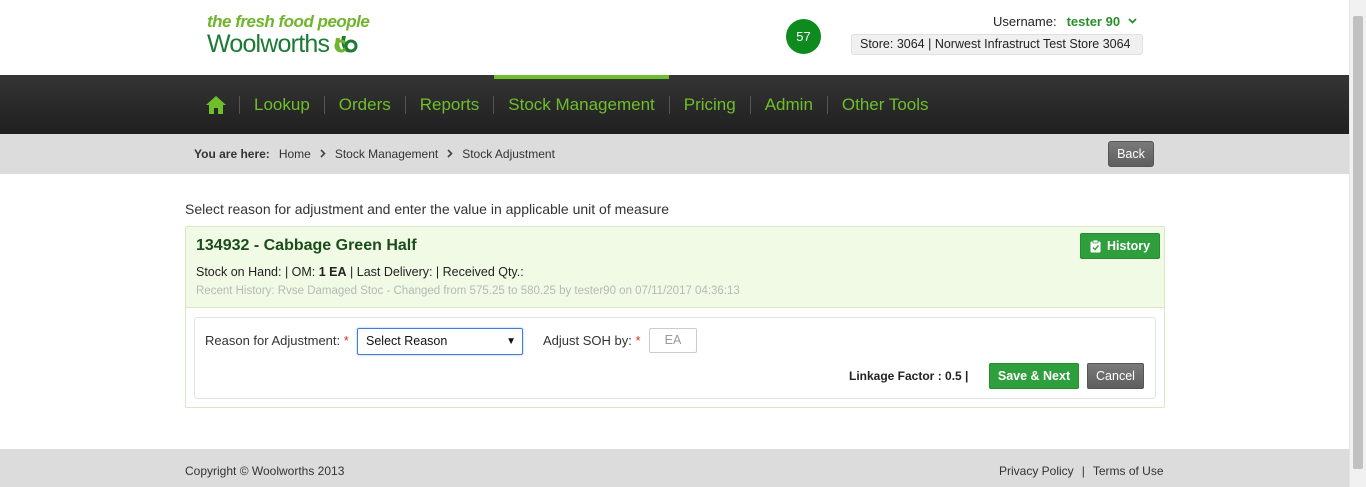 The width and height of the screenshot is (1366, 487). I want to click on user-menu: Username: tester 90, so click(1065, 21).